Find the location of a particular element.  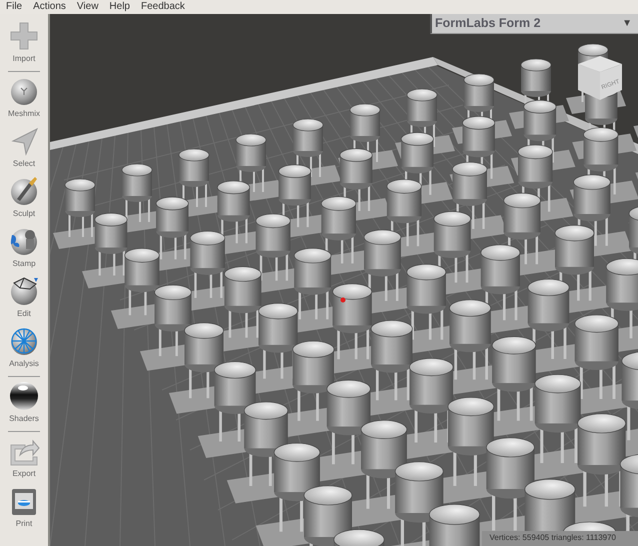

tool-label: Sculpt is located at coordinates (24, 214).